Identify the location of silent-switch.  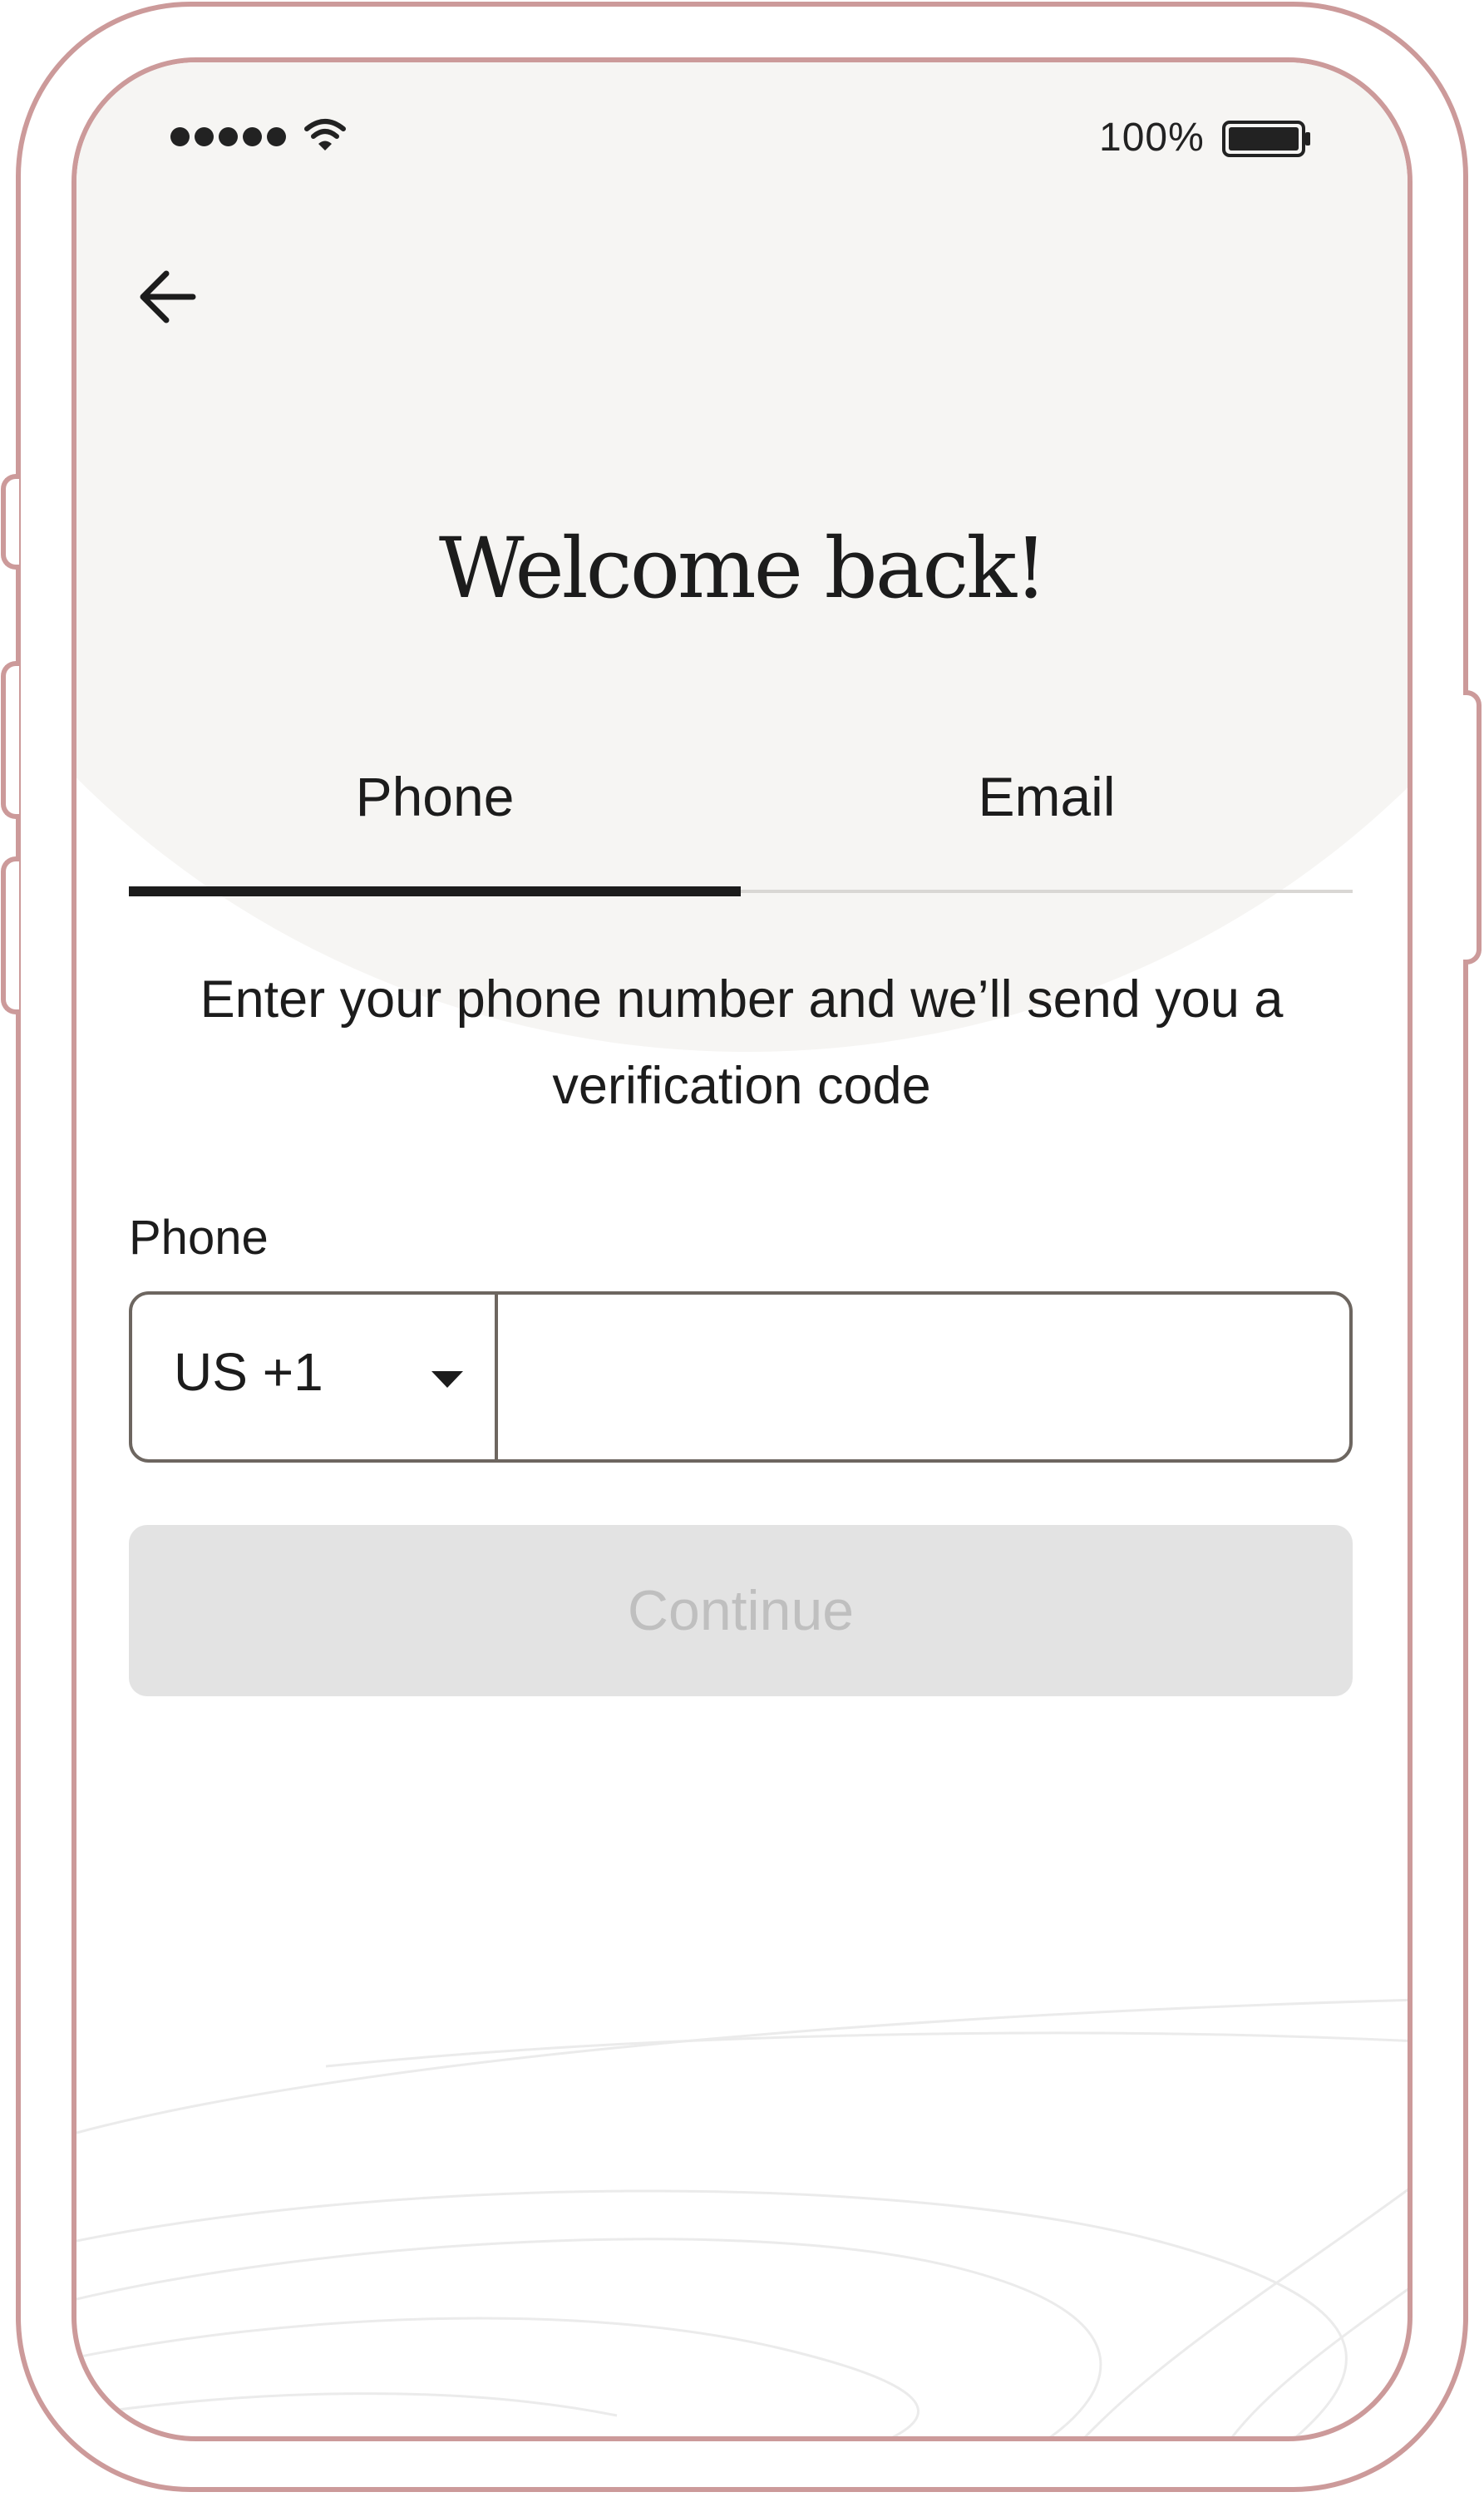
(10, 522).